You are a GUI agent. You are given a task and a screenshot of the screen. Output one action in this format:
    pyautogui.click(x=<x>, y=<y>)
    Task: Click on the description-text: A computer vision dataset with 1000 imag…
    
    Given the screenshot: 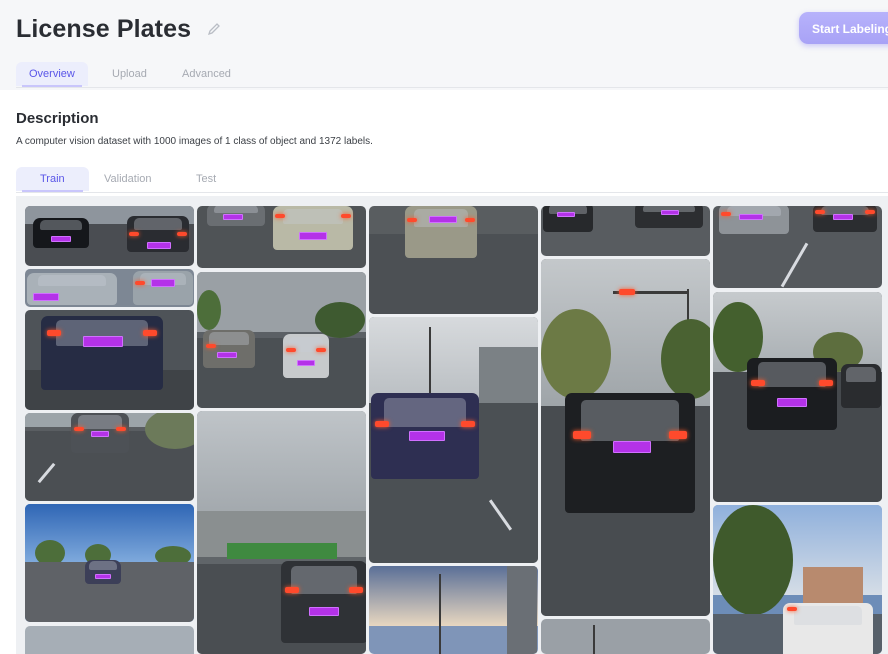 What is the action you would take?
    pyautogui.click(x=194, y=141)
    